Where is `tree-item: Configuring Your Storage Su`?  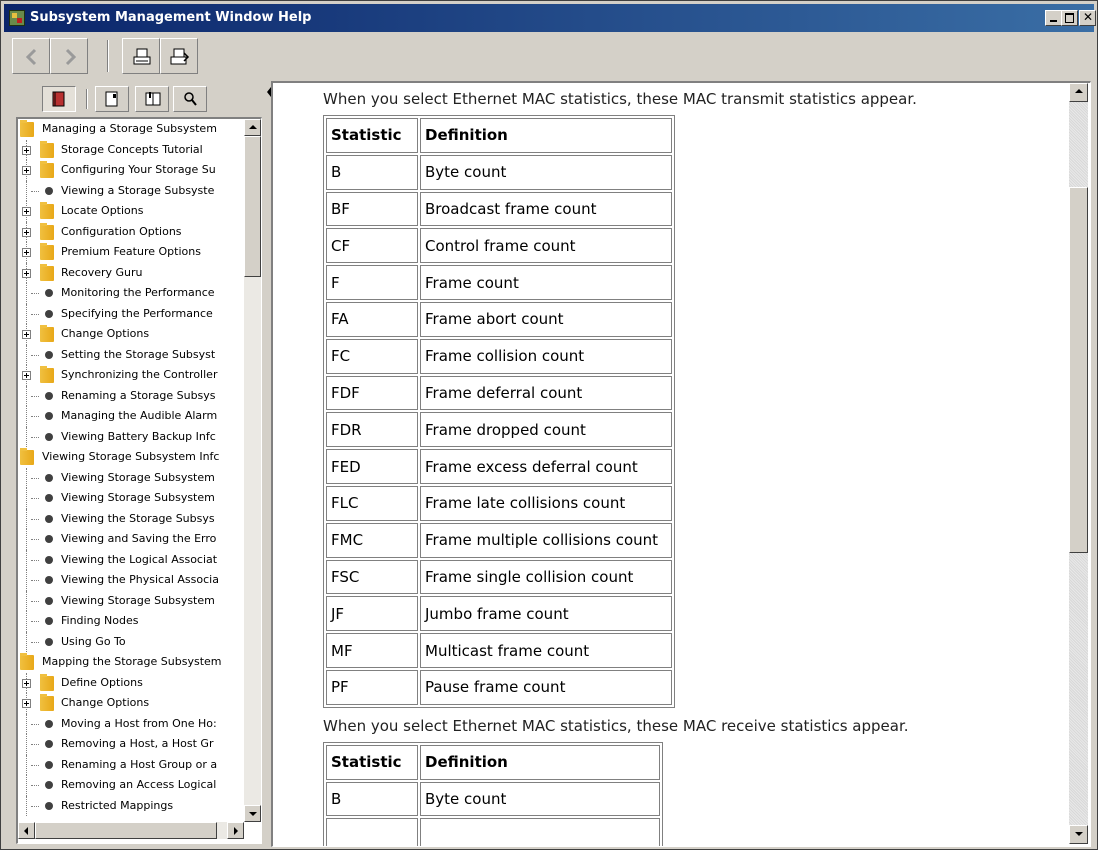 tree-item: Configuring Your Storage Su is located at coordinates (131, 170).